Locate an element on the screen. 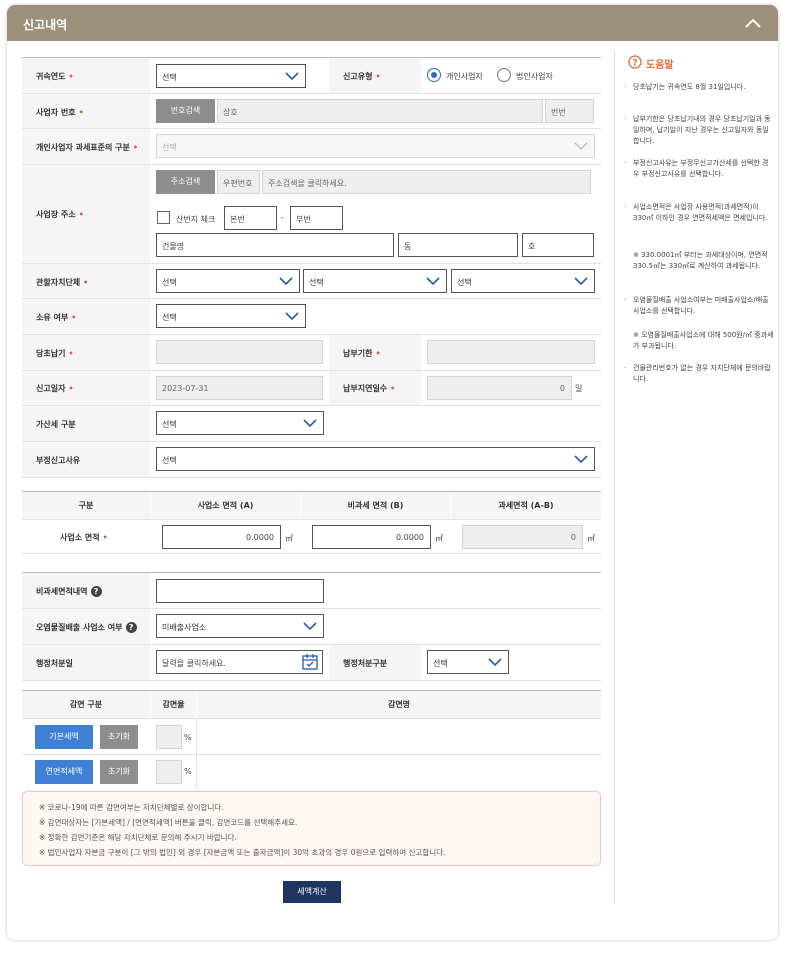 The image size is (789, 953). tax-year-select: 선택 is located at coordinates (231, 76).